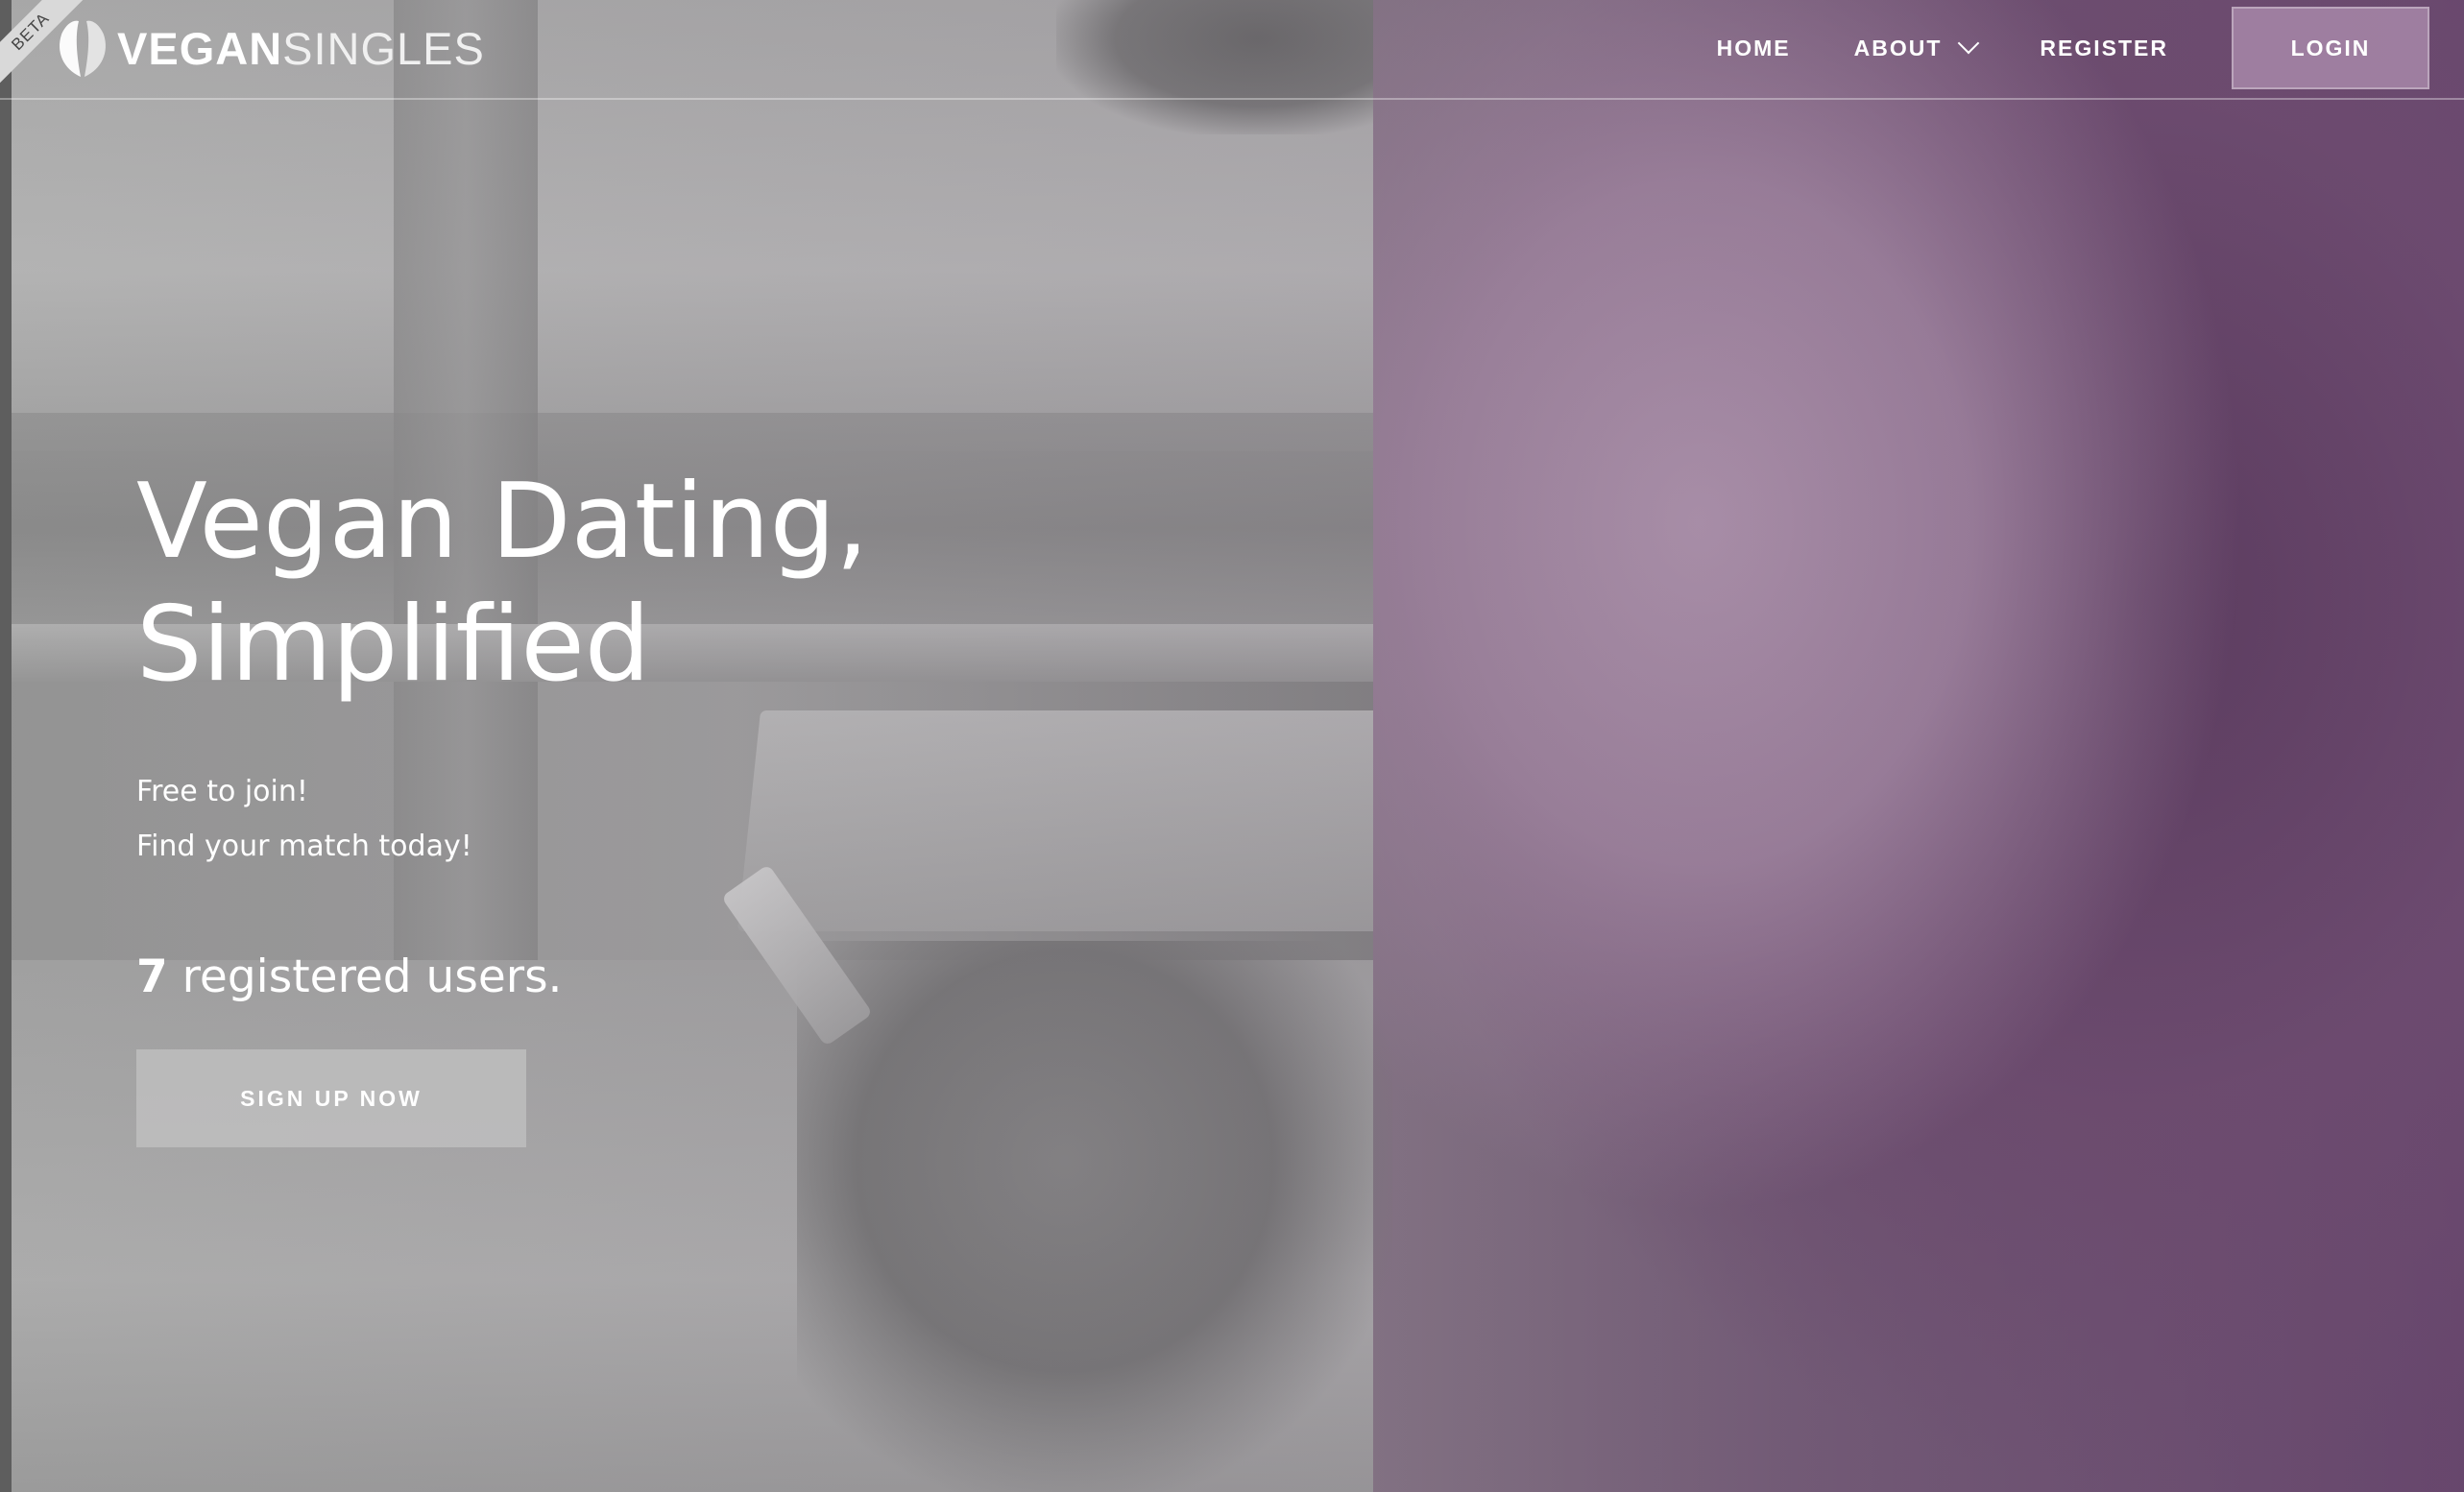 This screenshot has width=2464, height=1492. I want to click on left-edge-bar, so click(6, 746).